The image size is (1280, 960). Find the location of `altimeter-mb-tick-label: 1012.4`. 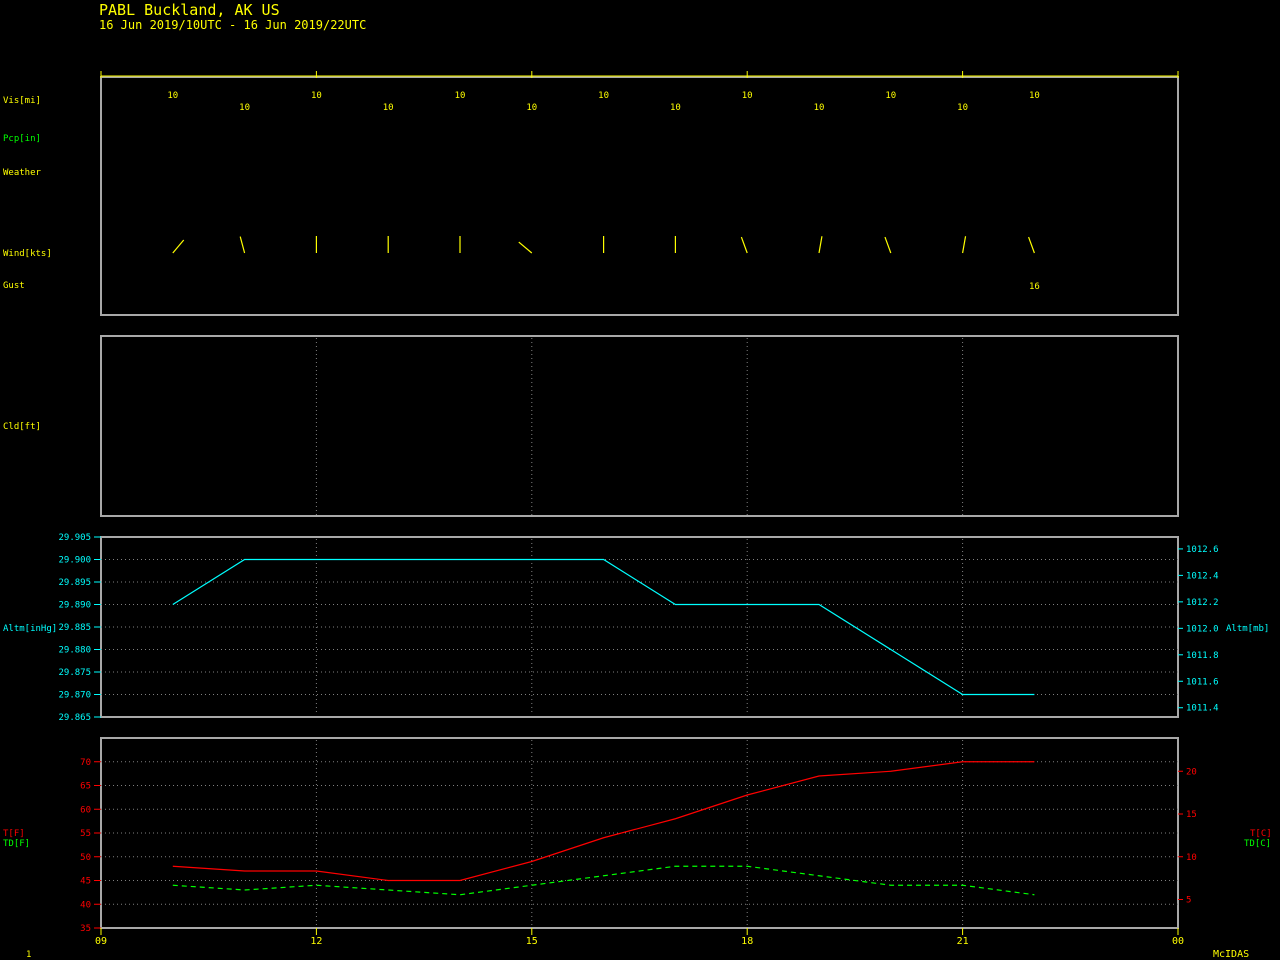

altimeter-mb-tick-label: 1012.4 is located at coordinates (1202, 576).